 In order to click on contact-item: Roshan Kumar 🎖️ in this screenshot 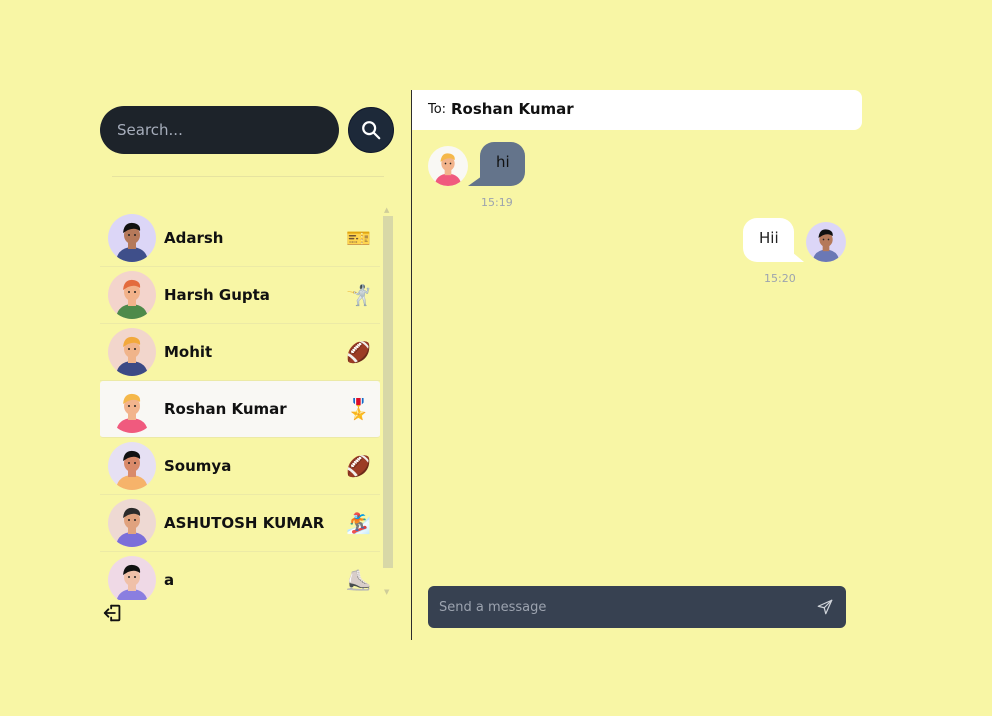, I will do `click(240, 409)`.